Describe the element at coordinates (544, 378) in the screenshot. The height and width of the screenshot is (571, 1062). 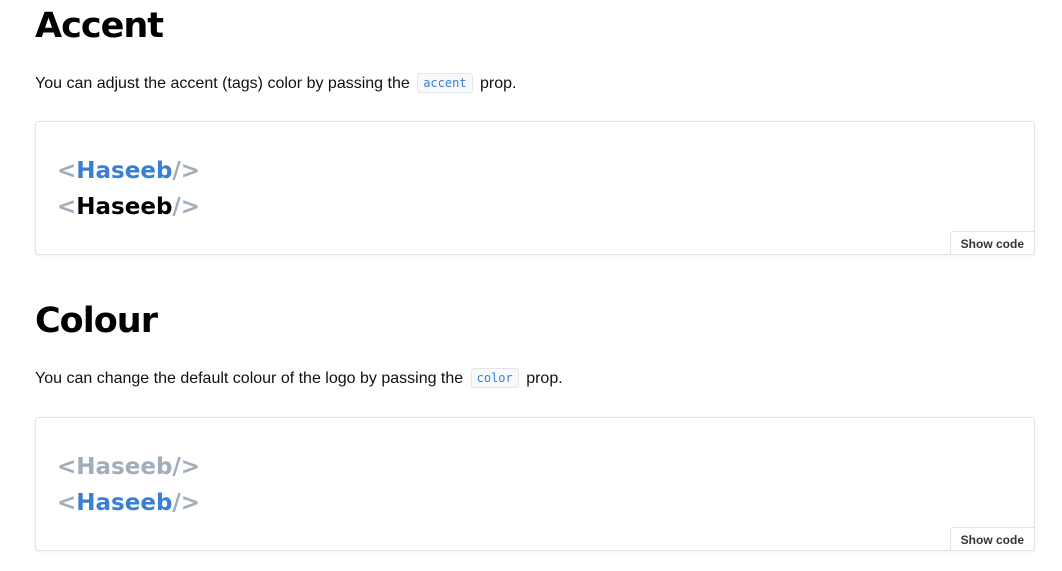
I see `colour-description-suffix: prop.` at that location.